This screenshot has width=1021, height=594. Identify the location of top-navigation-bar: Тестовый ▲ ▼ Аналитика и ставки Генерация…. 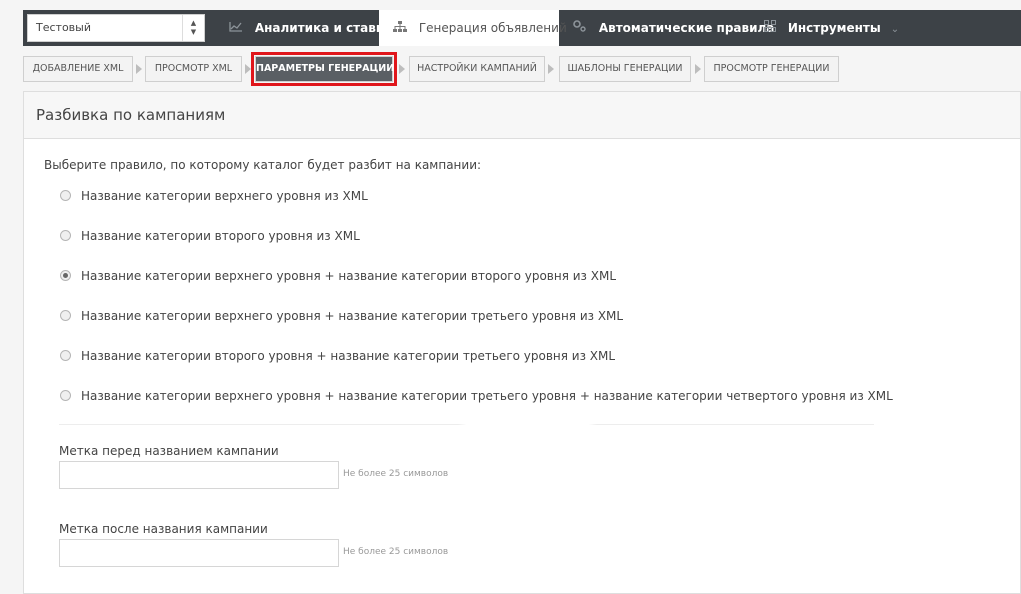
(522, 28).